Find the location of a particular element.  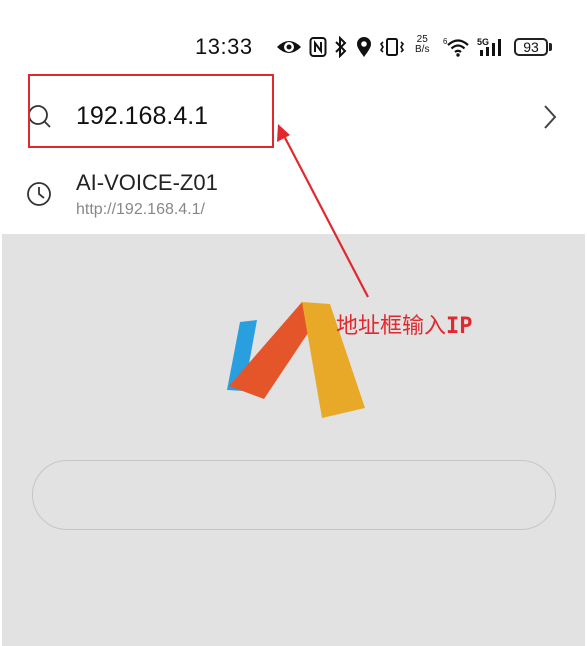

vibrate-icon is located at coordinates (392, 47).